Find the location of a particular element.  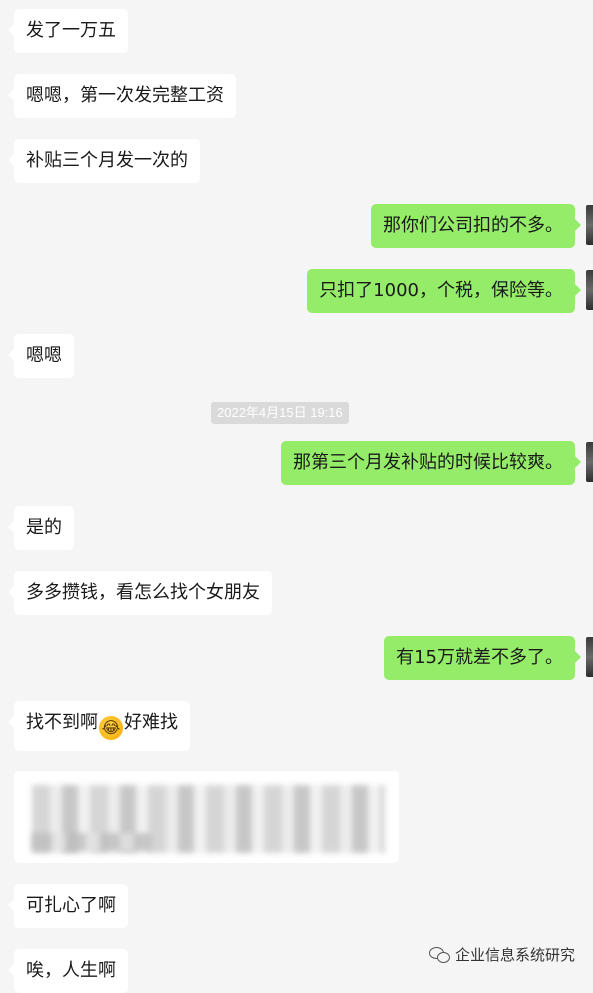

message-bubble: 发了一万五 is located at coordinates (68, 31).